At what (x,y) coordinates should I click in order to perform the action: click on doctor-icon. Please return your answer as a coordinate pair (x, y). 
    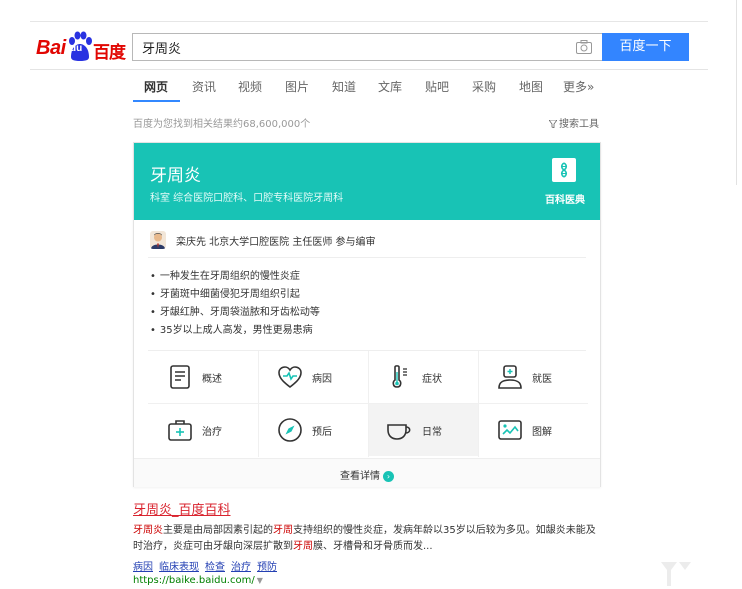
    Looking at the image, I should click on (510, 377).